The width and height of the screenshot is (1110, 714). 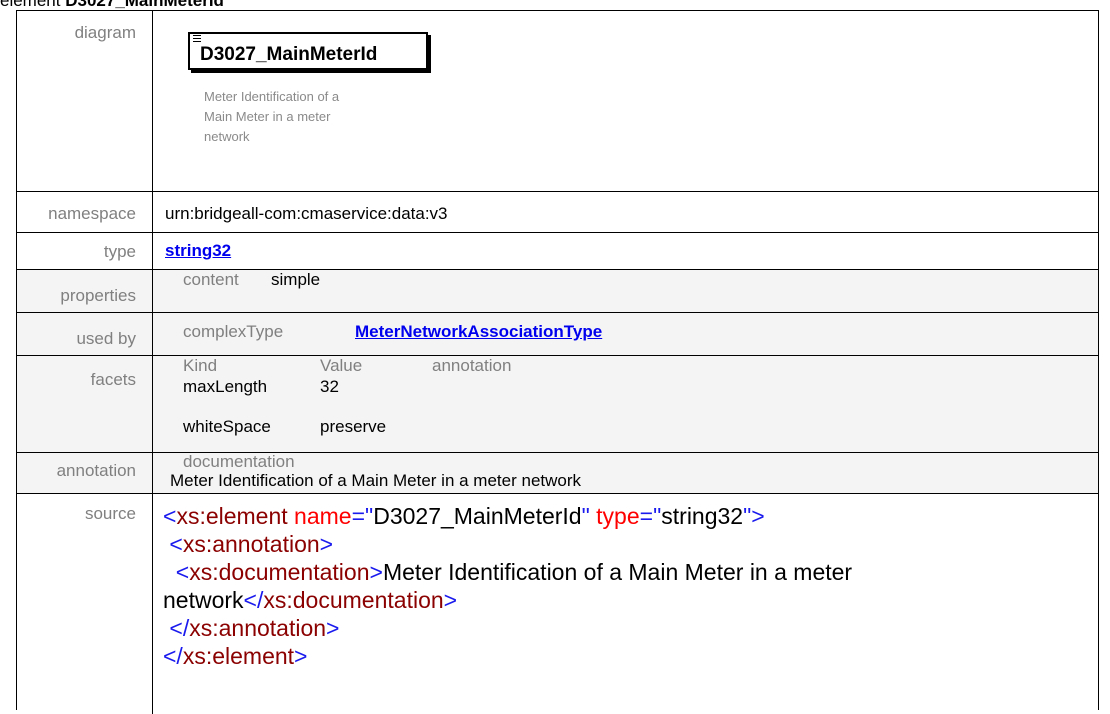 I want to click on used-by-cell: complexType MeterNetworkAssociationType, so click(x=626, y=334).